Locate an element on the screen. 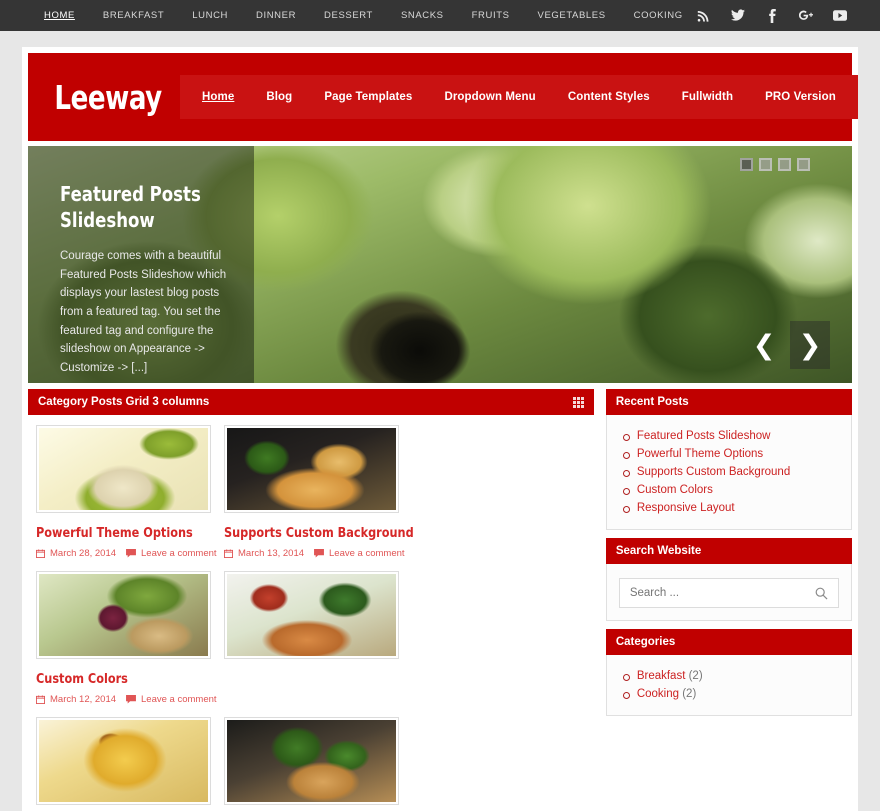  widget-title-text: Categories is located at coordinates (645, 642).